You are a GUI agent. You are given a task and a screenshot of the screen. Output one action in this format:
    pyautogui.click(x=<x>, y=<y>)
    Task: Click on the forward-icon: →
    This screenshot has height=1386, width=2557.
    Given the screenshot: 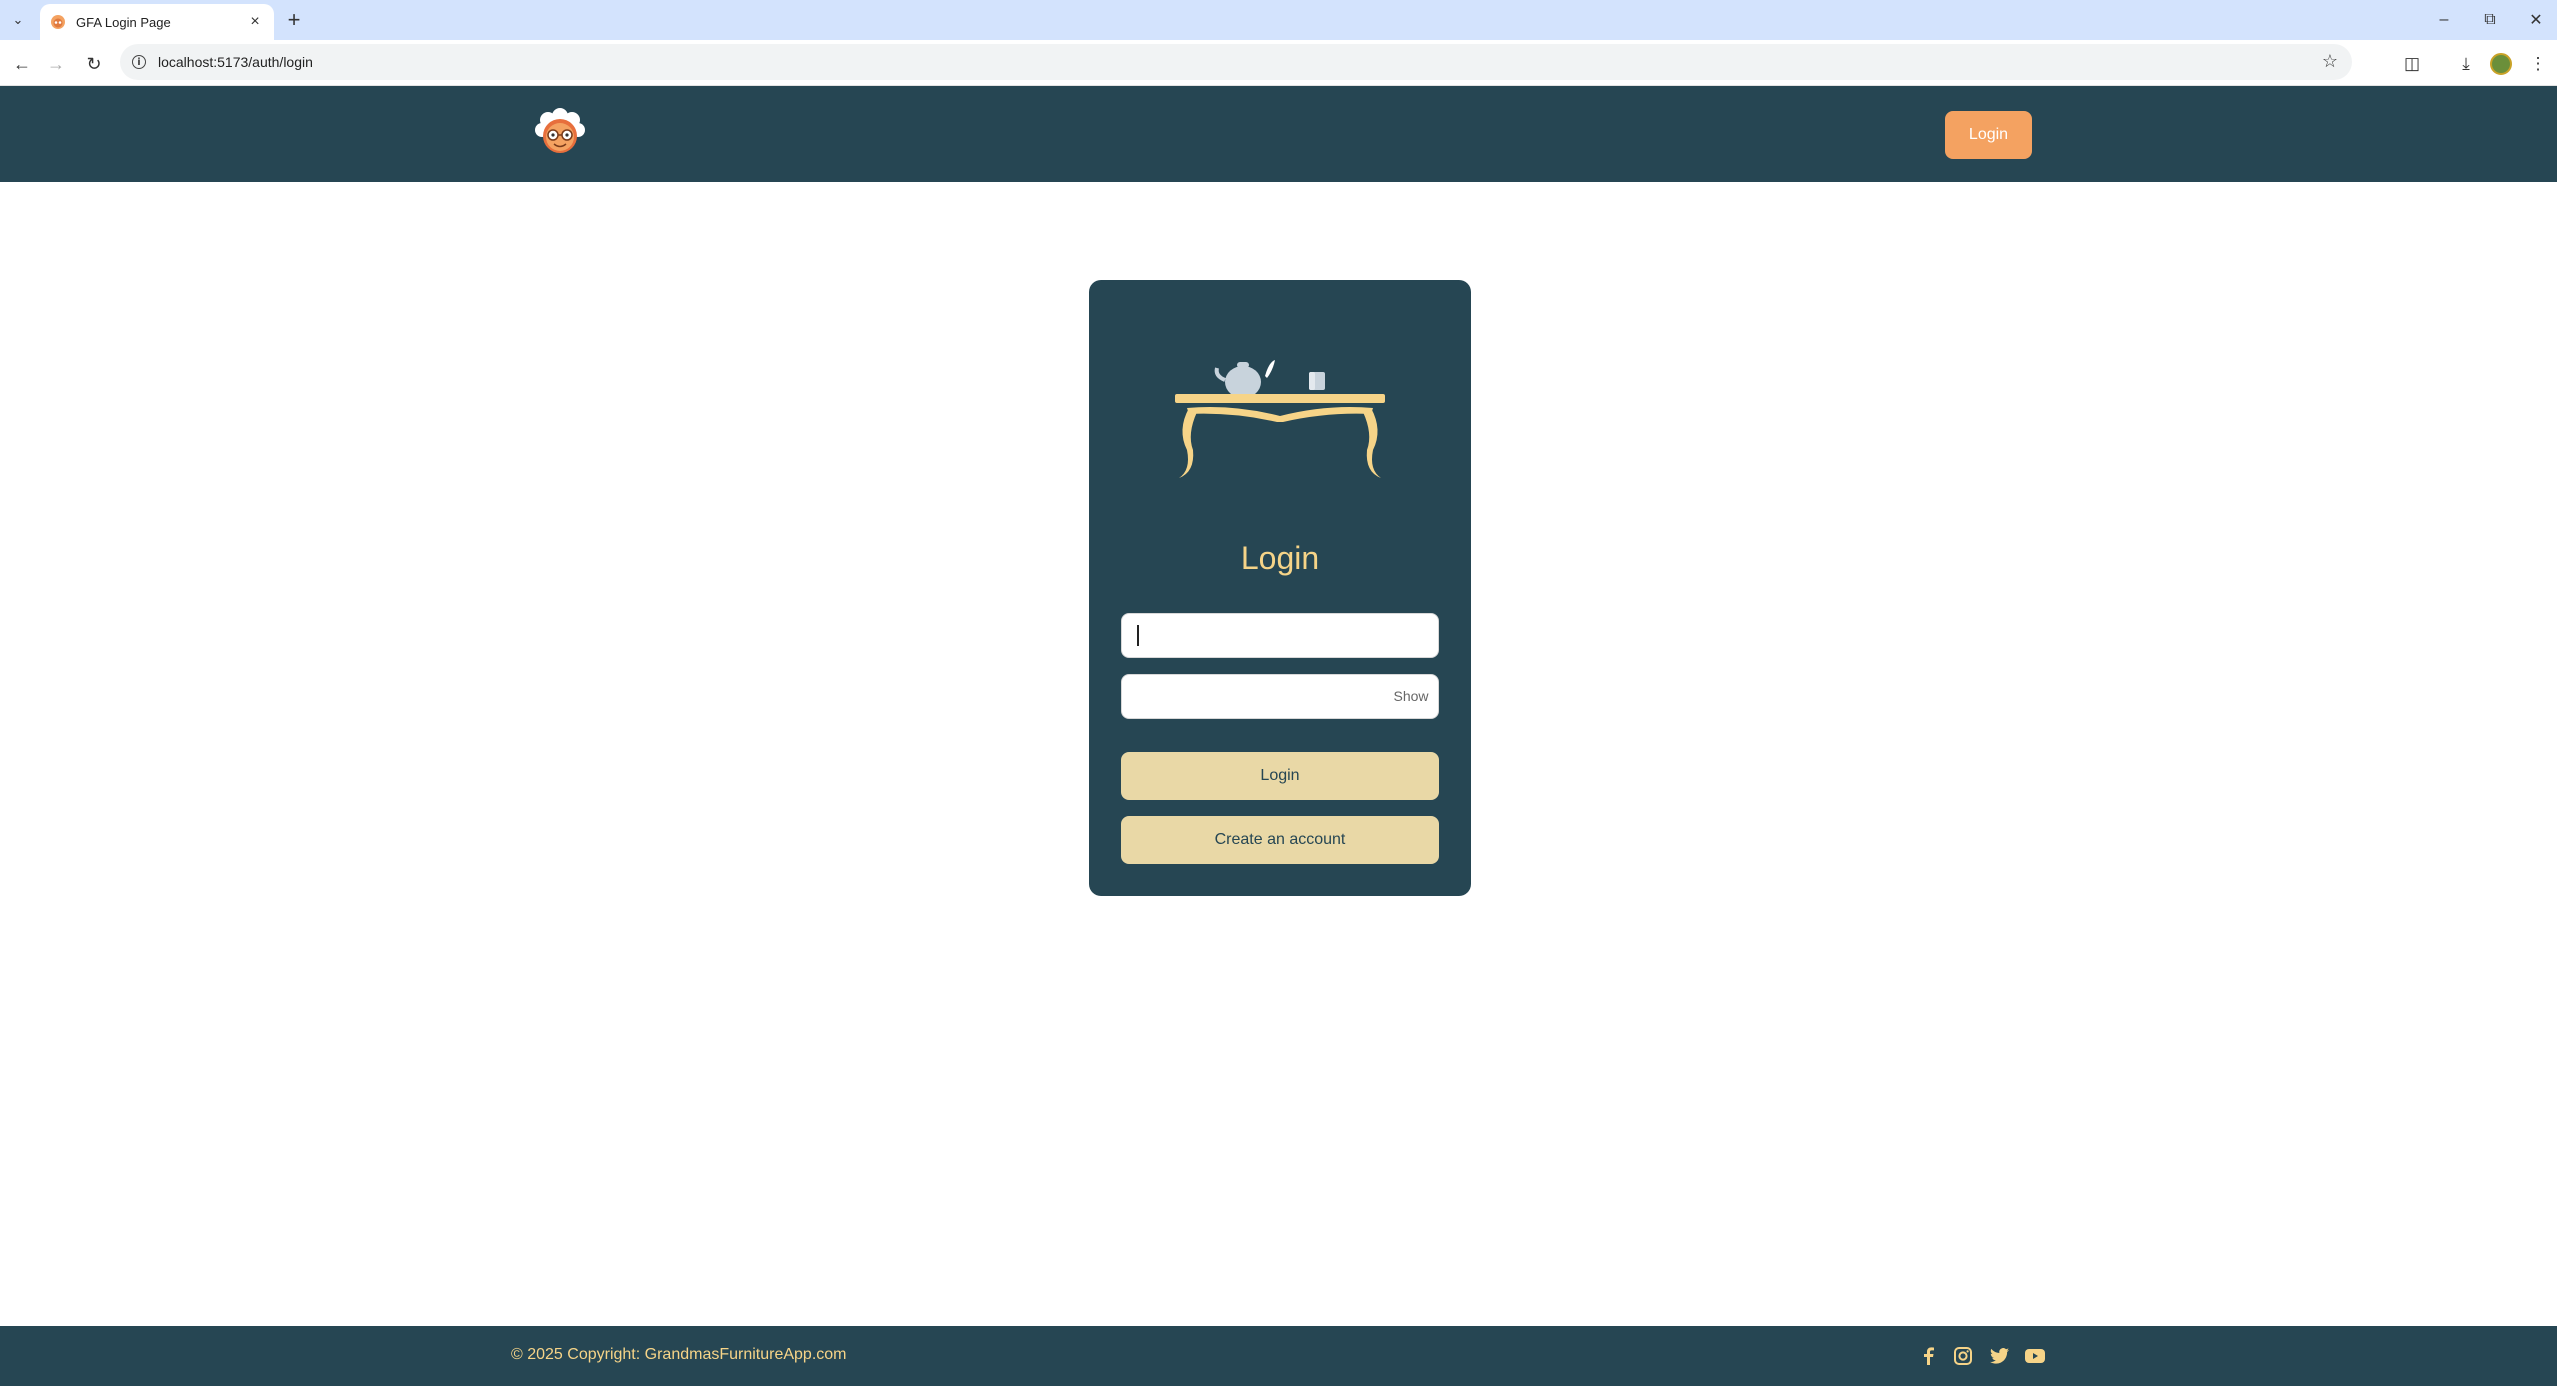 What is the action you would take?
    pyautogui.click(x=56, y=64)
    